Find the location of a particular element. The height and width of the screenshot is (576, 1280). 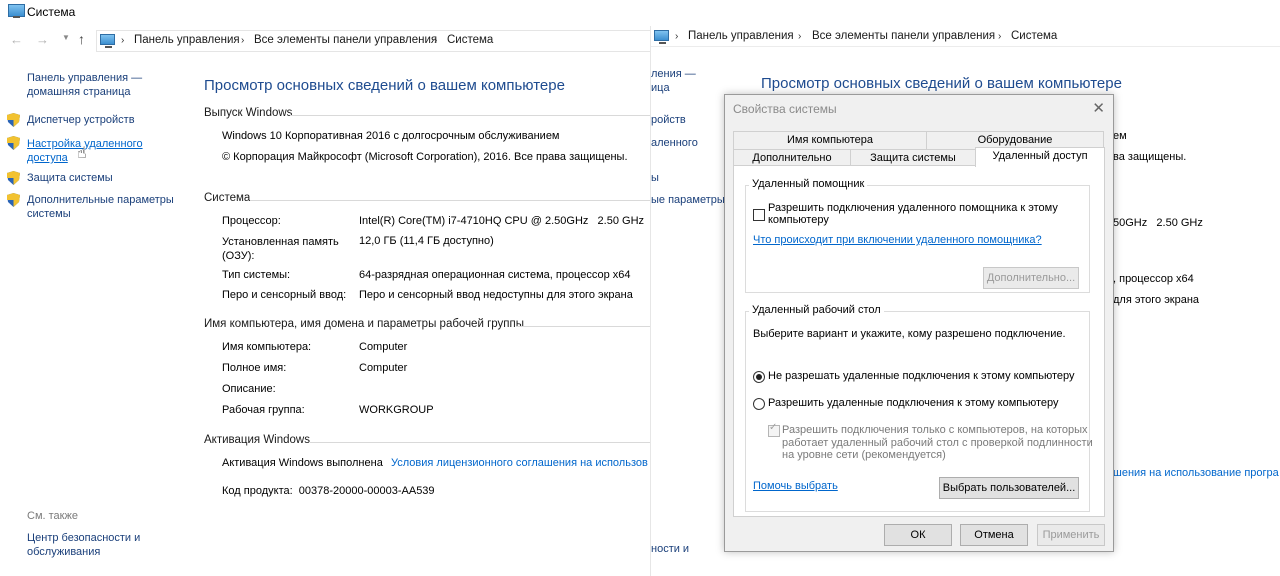

forward-arrow-icon: → is located at coordinates (42, 39).